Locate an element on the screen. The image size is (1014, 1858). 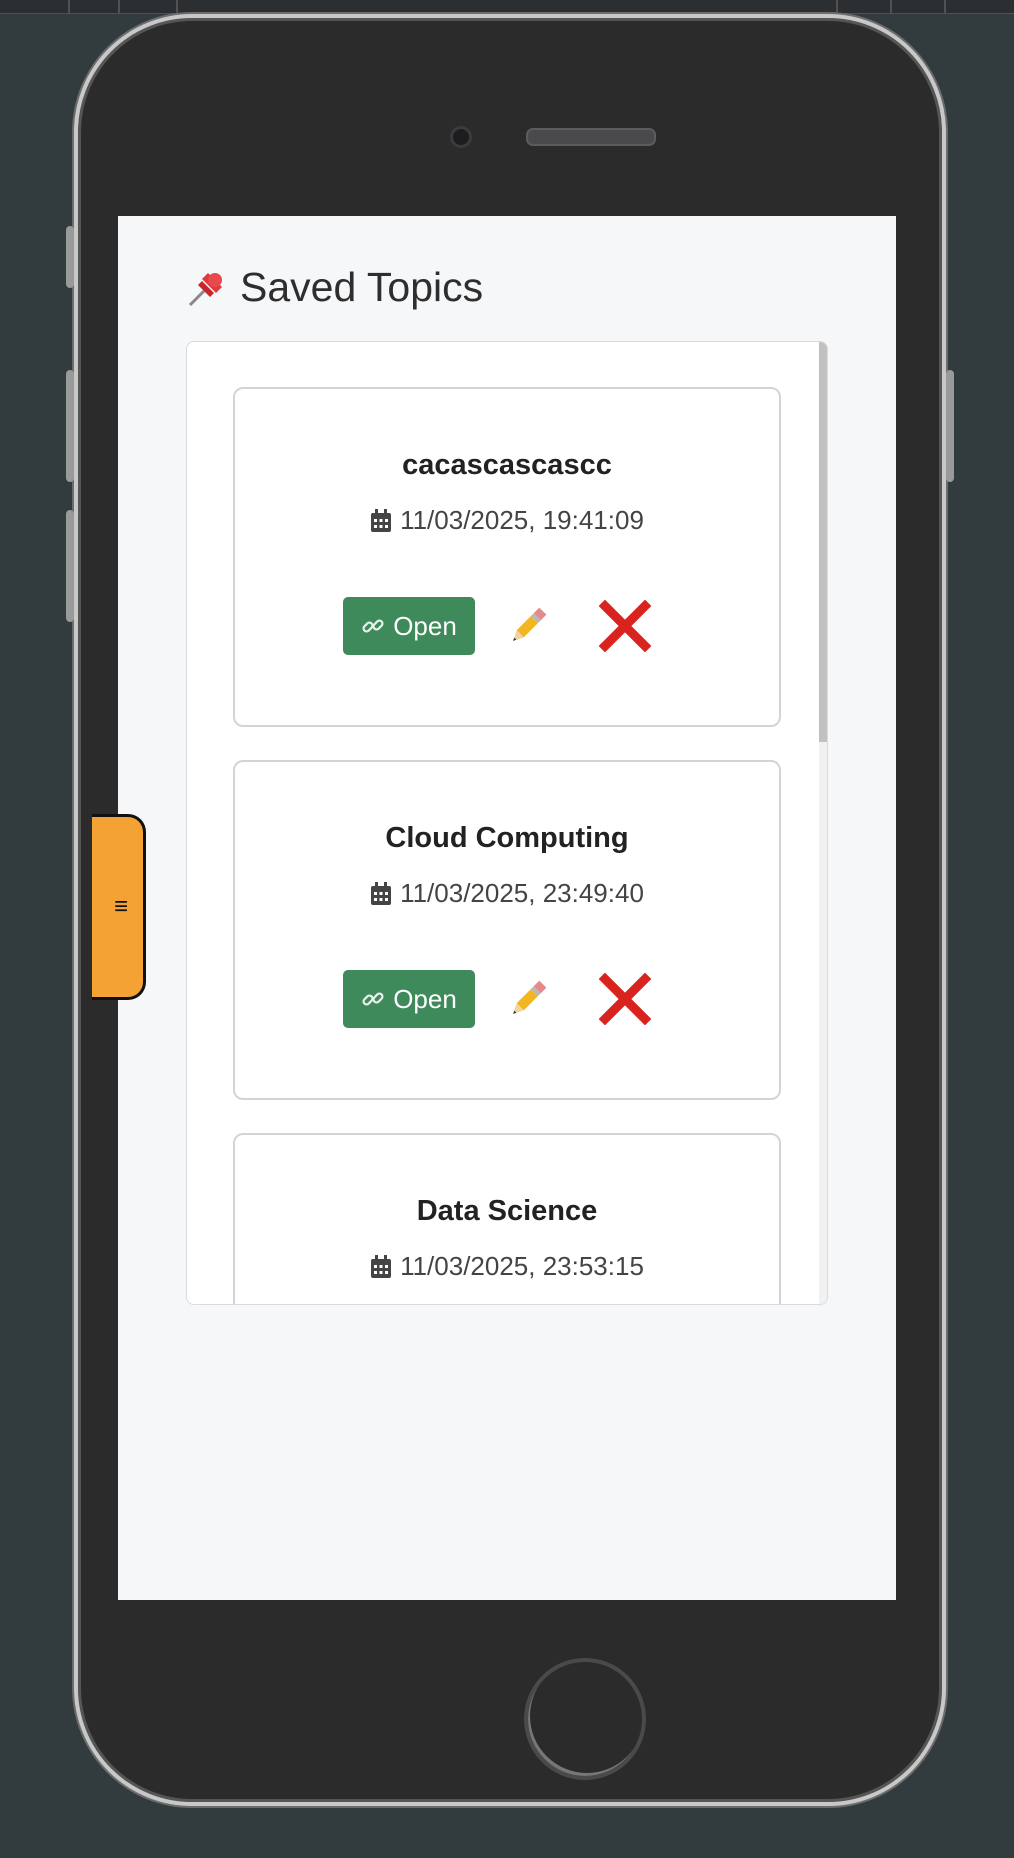
topic-date: 11/03/2025, 23:49:40 is located at coordinates (507, 893).